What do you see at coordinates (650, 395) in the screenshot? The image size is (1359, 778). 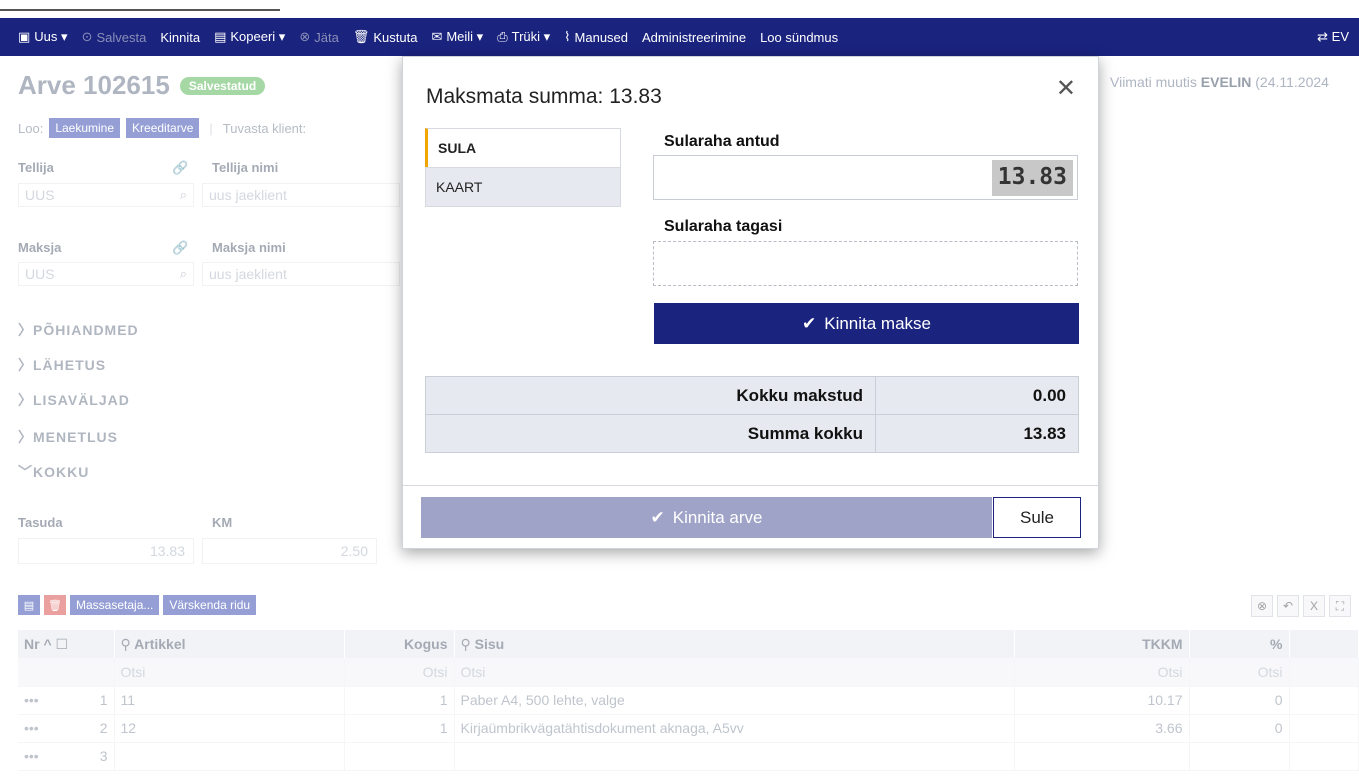 I see `summary-label: Kokku makstud` at bounding box center [650, 395].